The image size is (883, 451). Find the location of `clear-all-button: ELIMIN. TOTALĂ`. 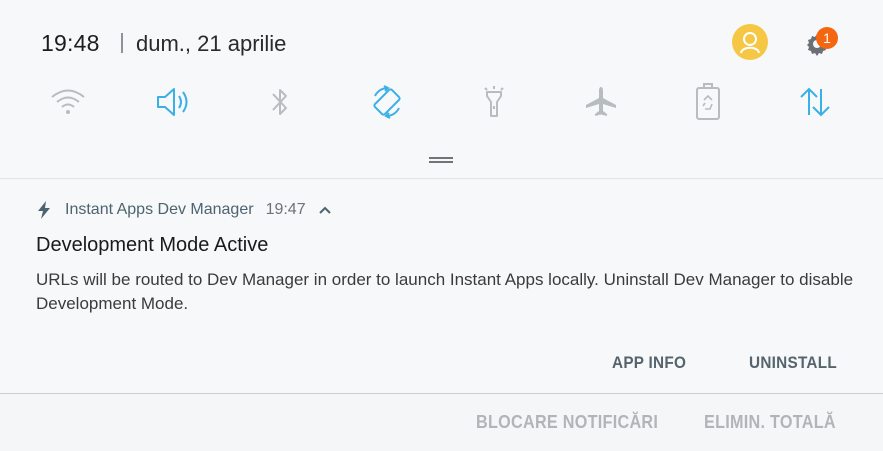

clear-all-button: ELIMIN. TOTALĂ is located at coordinates (770, 422).